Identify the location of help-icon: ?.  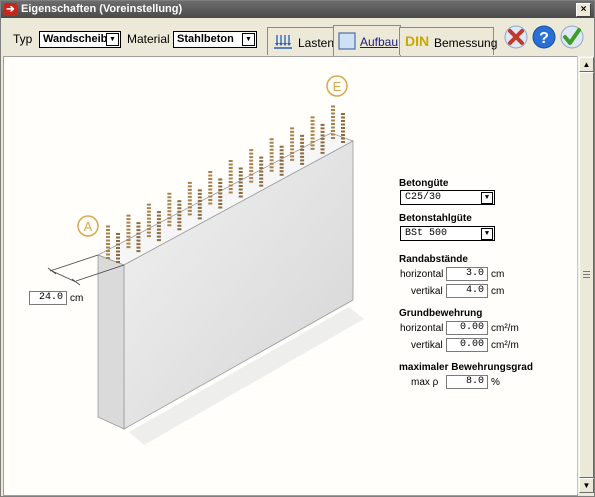
(544, 37).